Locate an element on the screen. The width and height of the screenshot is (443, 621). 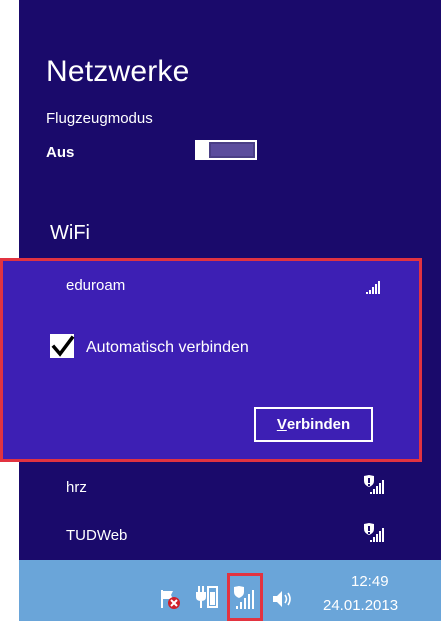
toggle-thumb is located at coordinates (202, 150).